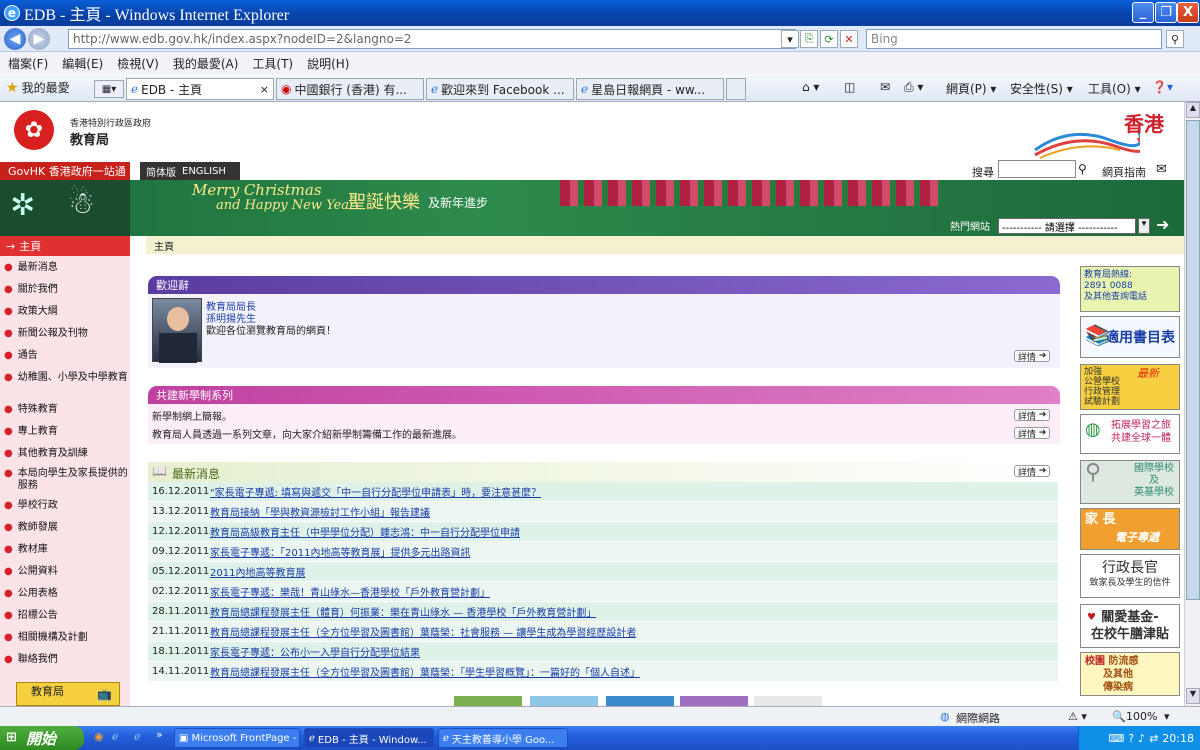 The width and height of the screenshot is (1200, 750). Describe the element at coordinates (1130, 674) in the screenshot. I see `flu-prevention-banner: 校園 防流感 及其他 傳染病` at that location.